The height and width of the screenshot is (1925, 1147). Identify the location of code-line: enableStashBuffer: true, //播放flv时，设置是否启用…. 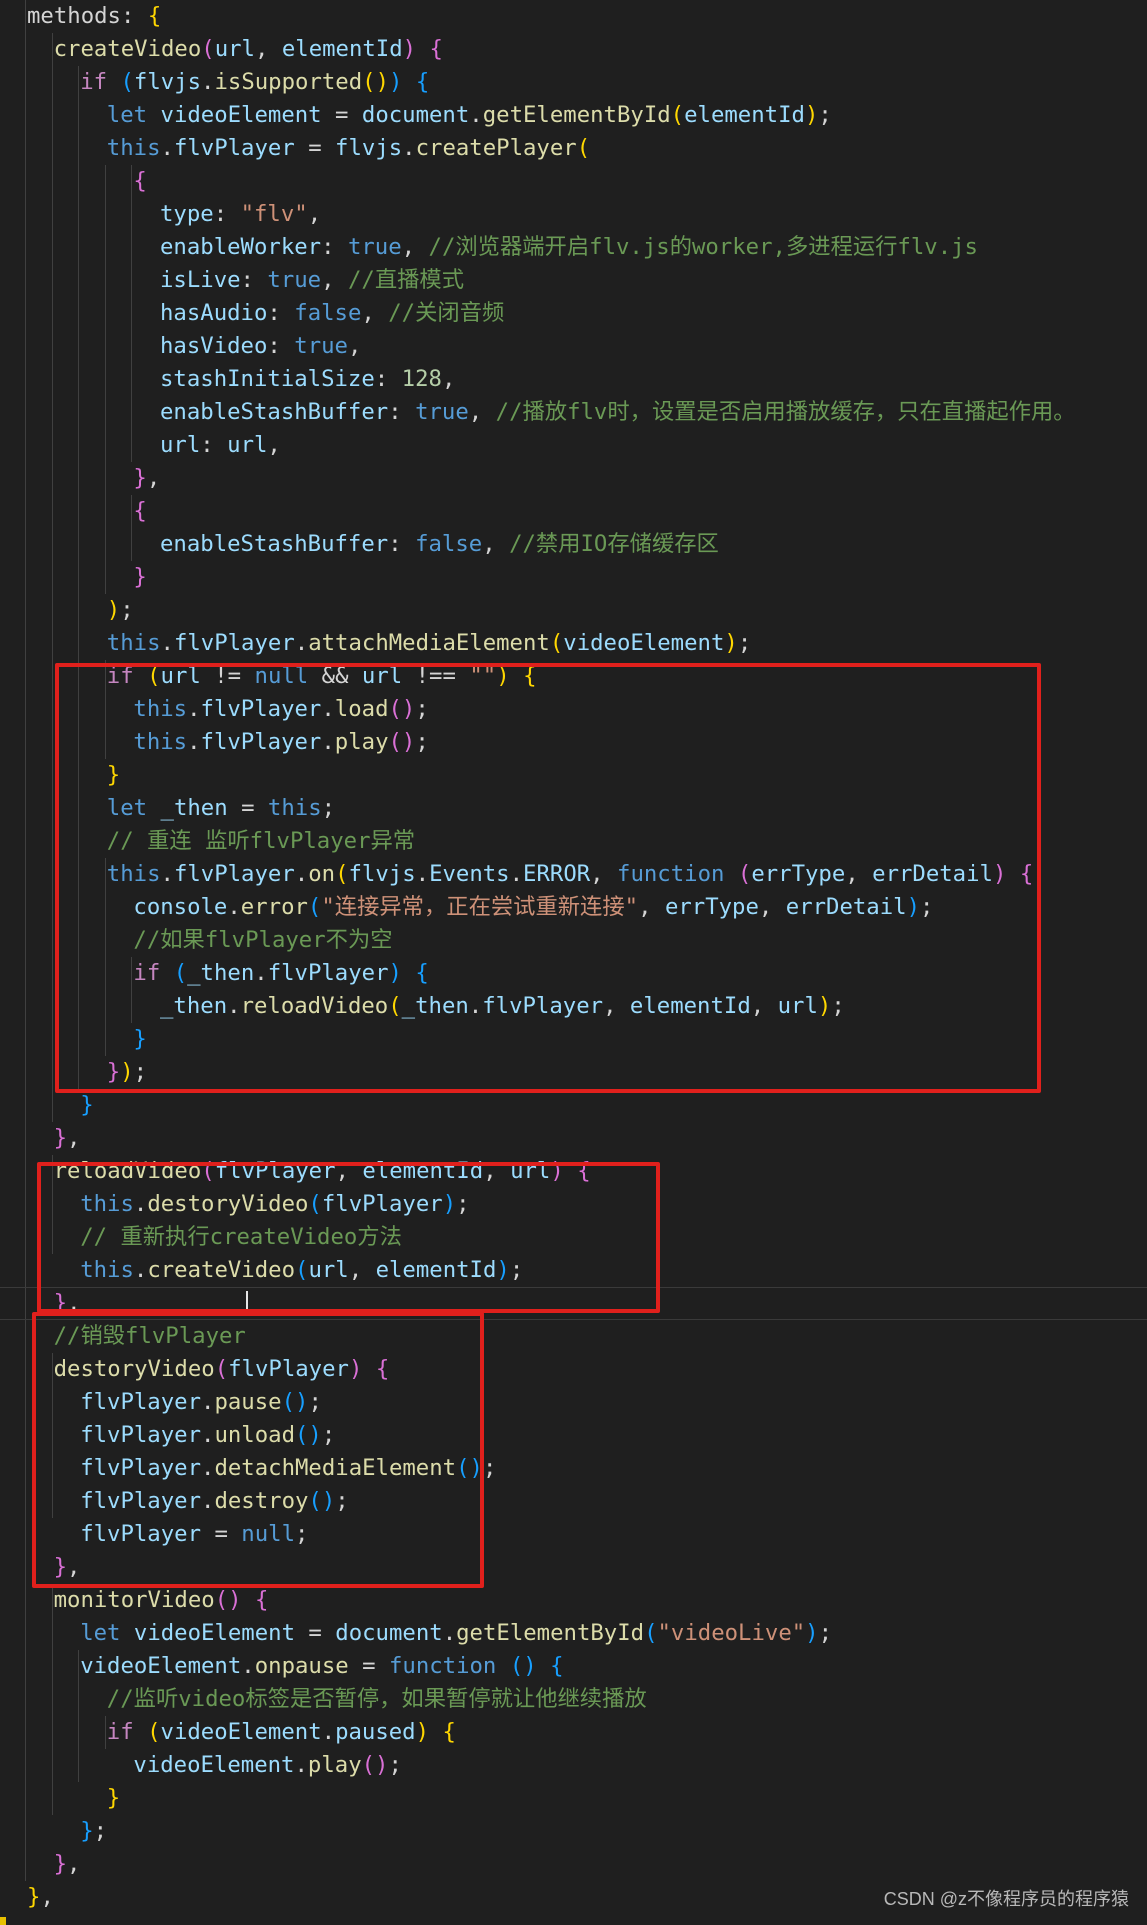
(618, 412).